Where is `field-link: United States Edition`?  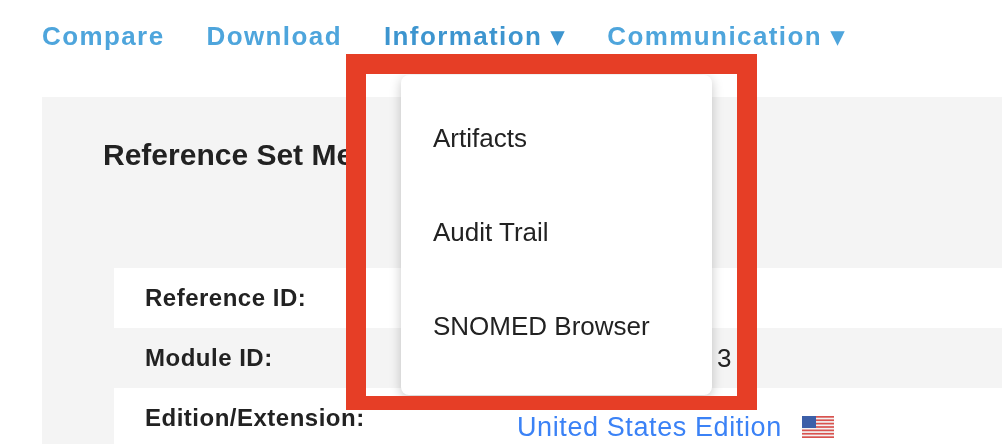
field-link: United States Edition is located at coordinates (649, 427).